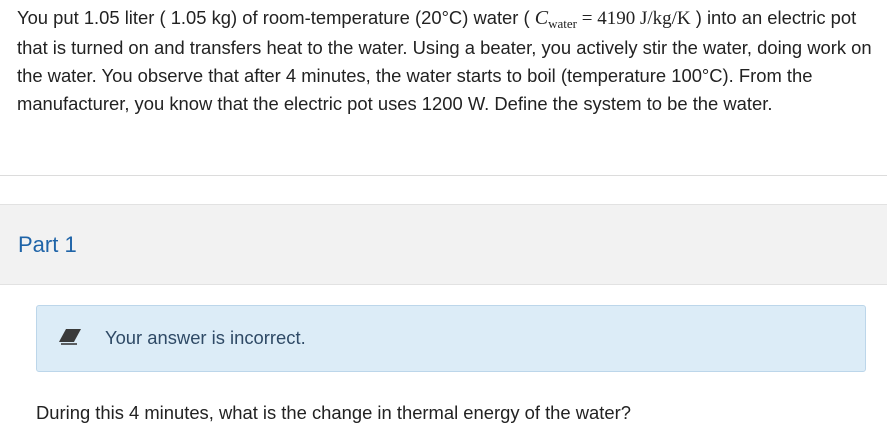 The height and width of the screenshot is (437, 887). Describe the element at coordinates (541, 18) in the screenshot. I see `math-variable: C` at that location.